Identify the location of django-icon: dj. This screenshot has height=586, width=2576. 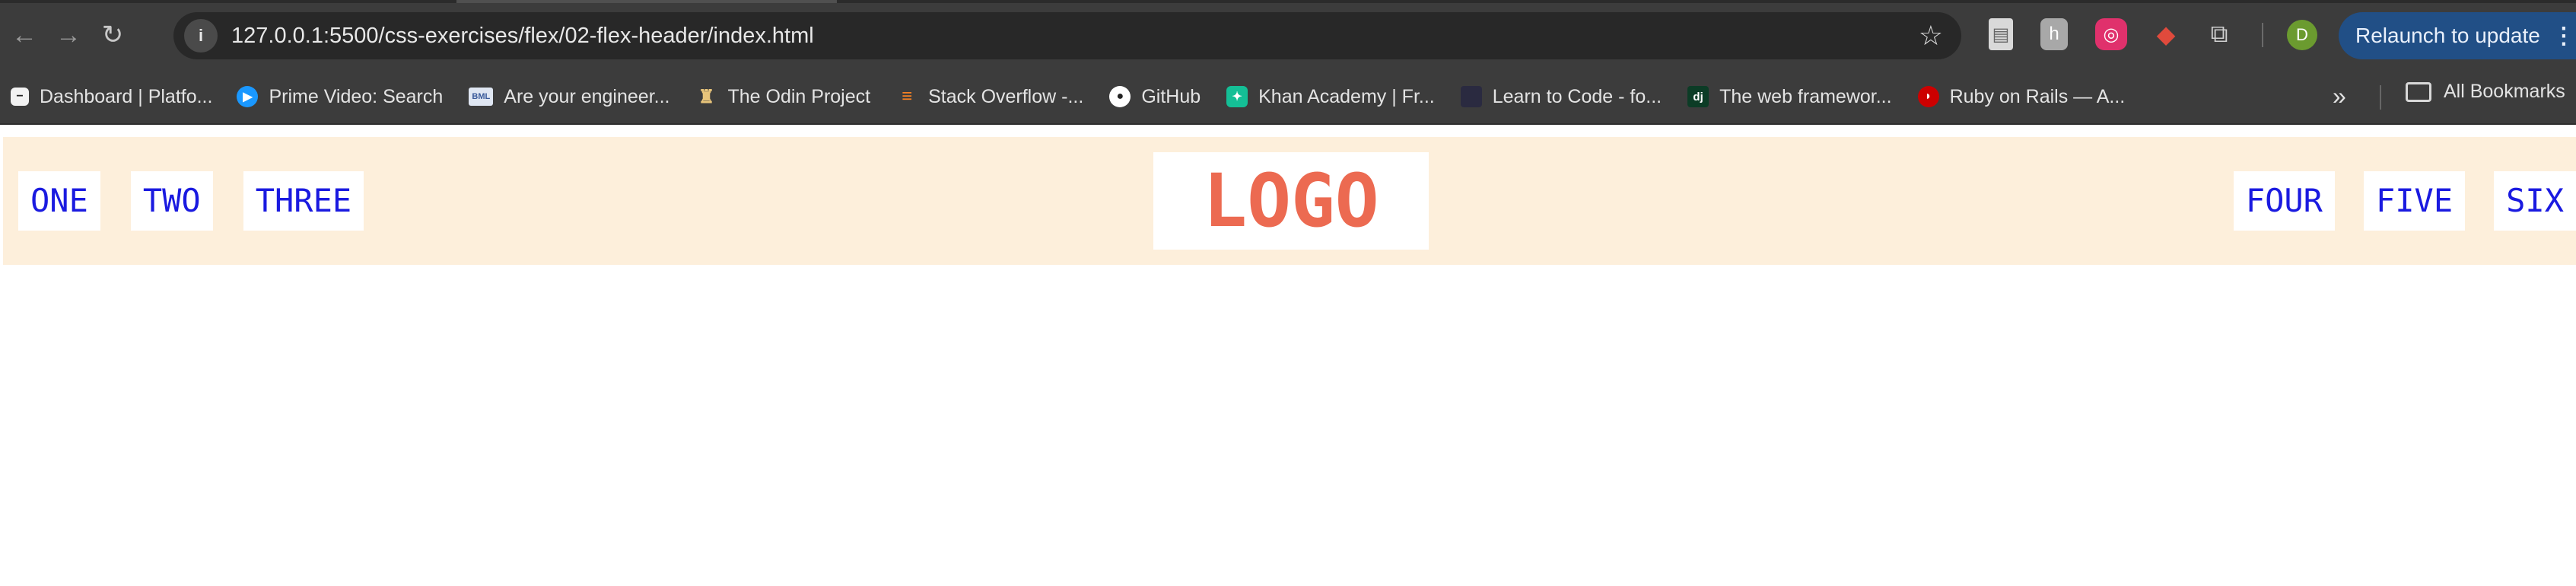
(1698, 96).